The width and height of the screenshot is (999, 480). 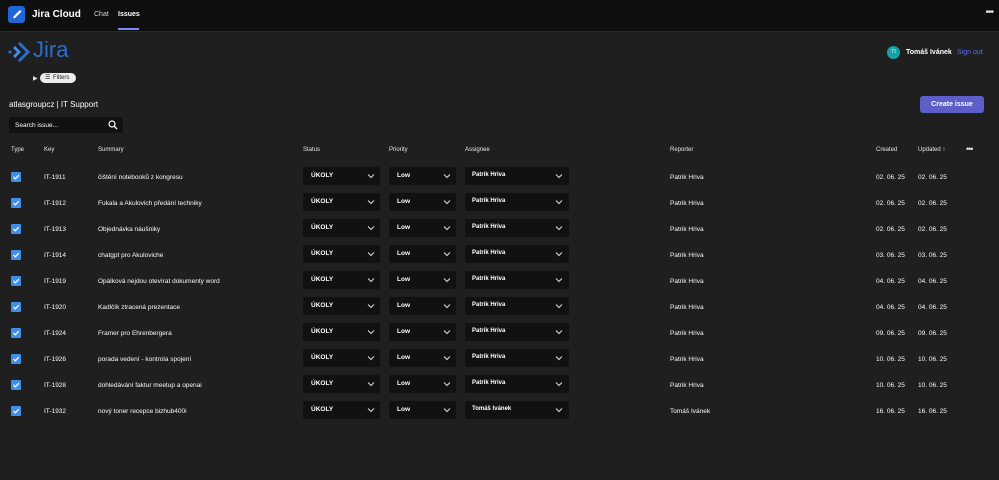 What do you see at coordinates (55, 411) in the screenshot?
I see `issue-key: IT-1932` at bounding box center [55, 411].